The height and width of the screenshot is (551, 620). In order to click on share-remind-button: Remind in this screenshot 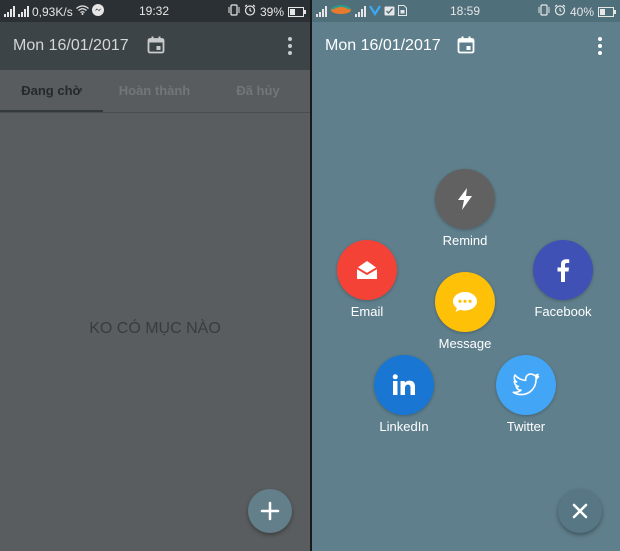, I will do `click(465, 208)`.